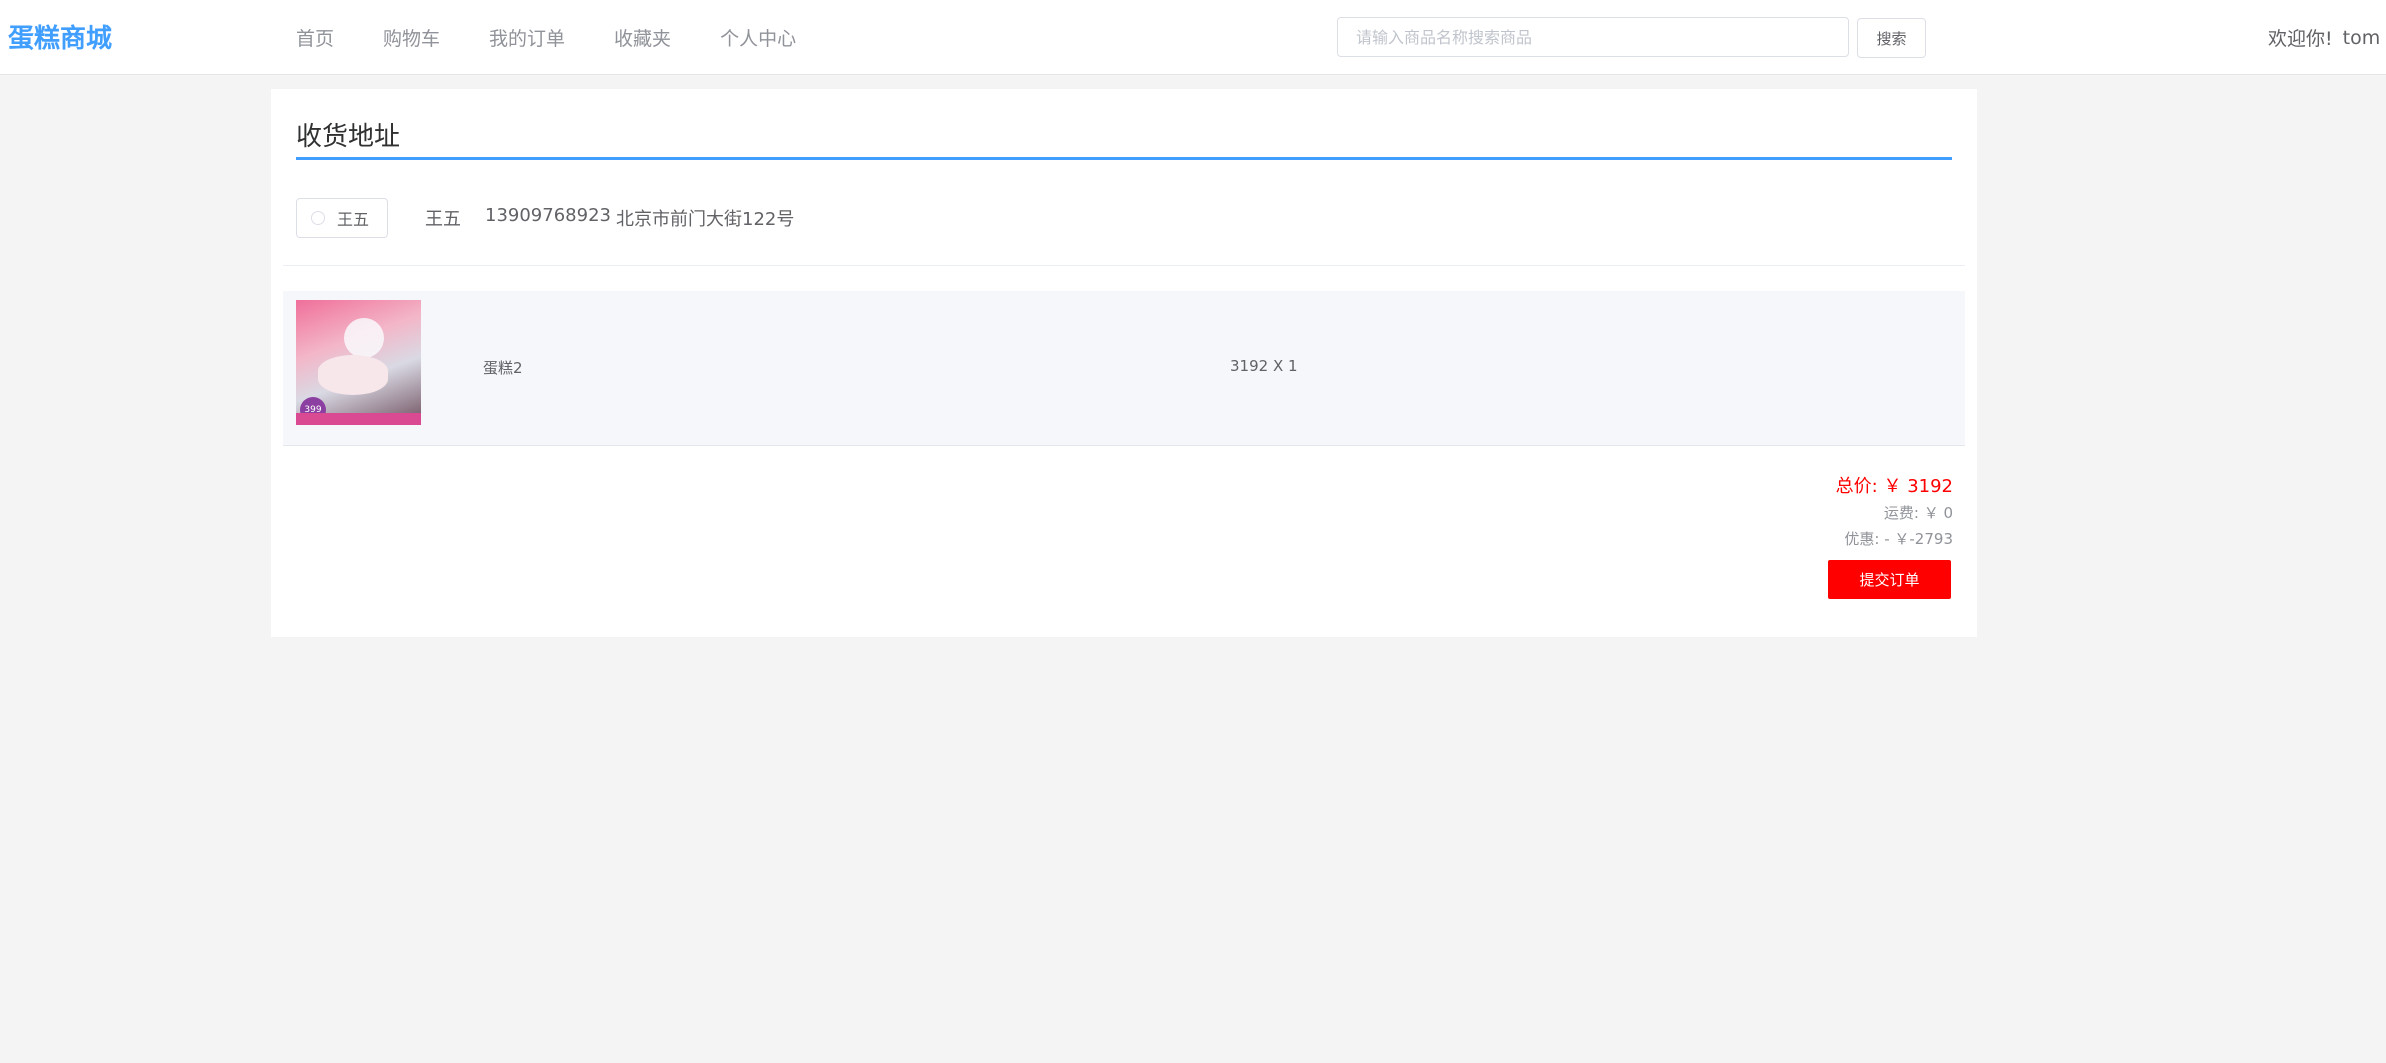 The width and height of the screenshot is (2386, 1063). Describe the element at coordinates (364, 338) in the screenshot. I see `cake-topper-shape` at that location.